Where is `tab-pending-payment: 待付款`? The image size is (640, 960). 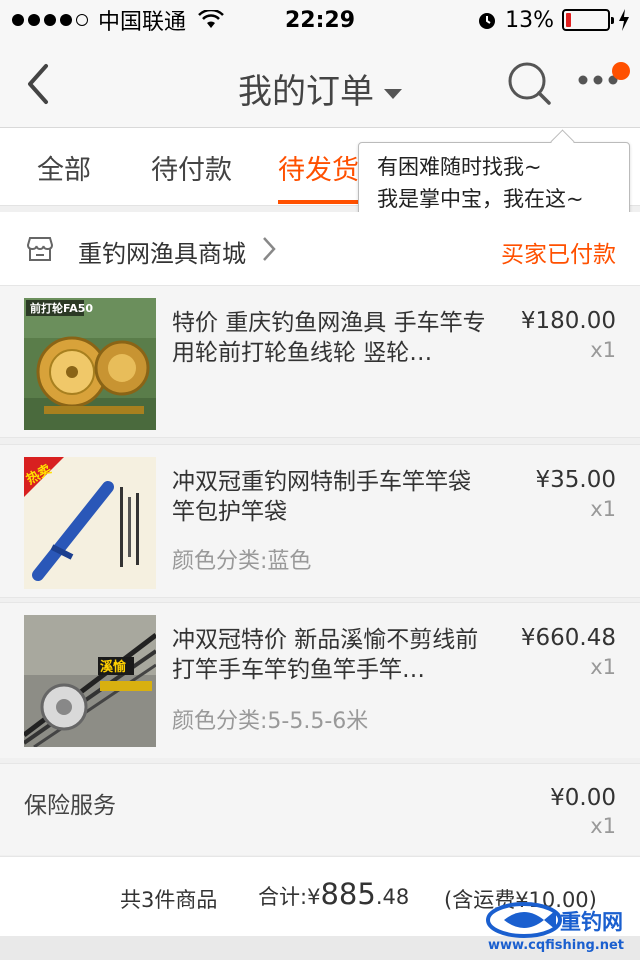 tab-pending-payment: 待付款 is located at coordinates (191, 167).